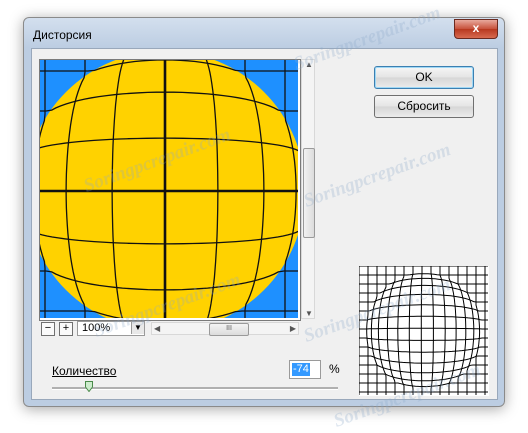 The width and height of the screenshot is (528, 433). I want to click on preview-horizontal-scrollbar: ◀ III ▶, so click(225, 329).